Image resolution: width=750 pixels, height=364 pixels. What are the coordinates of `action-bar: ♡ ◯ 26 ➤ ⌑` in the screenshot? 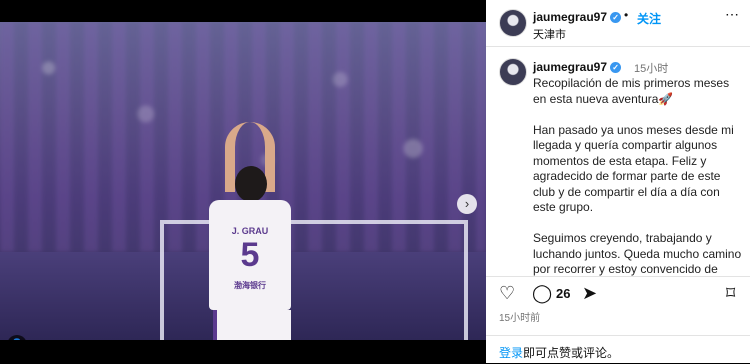 It's located at (618, 294).